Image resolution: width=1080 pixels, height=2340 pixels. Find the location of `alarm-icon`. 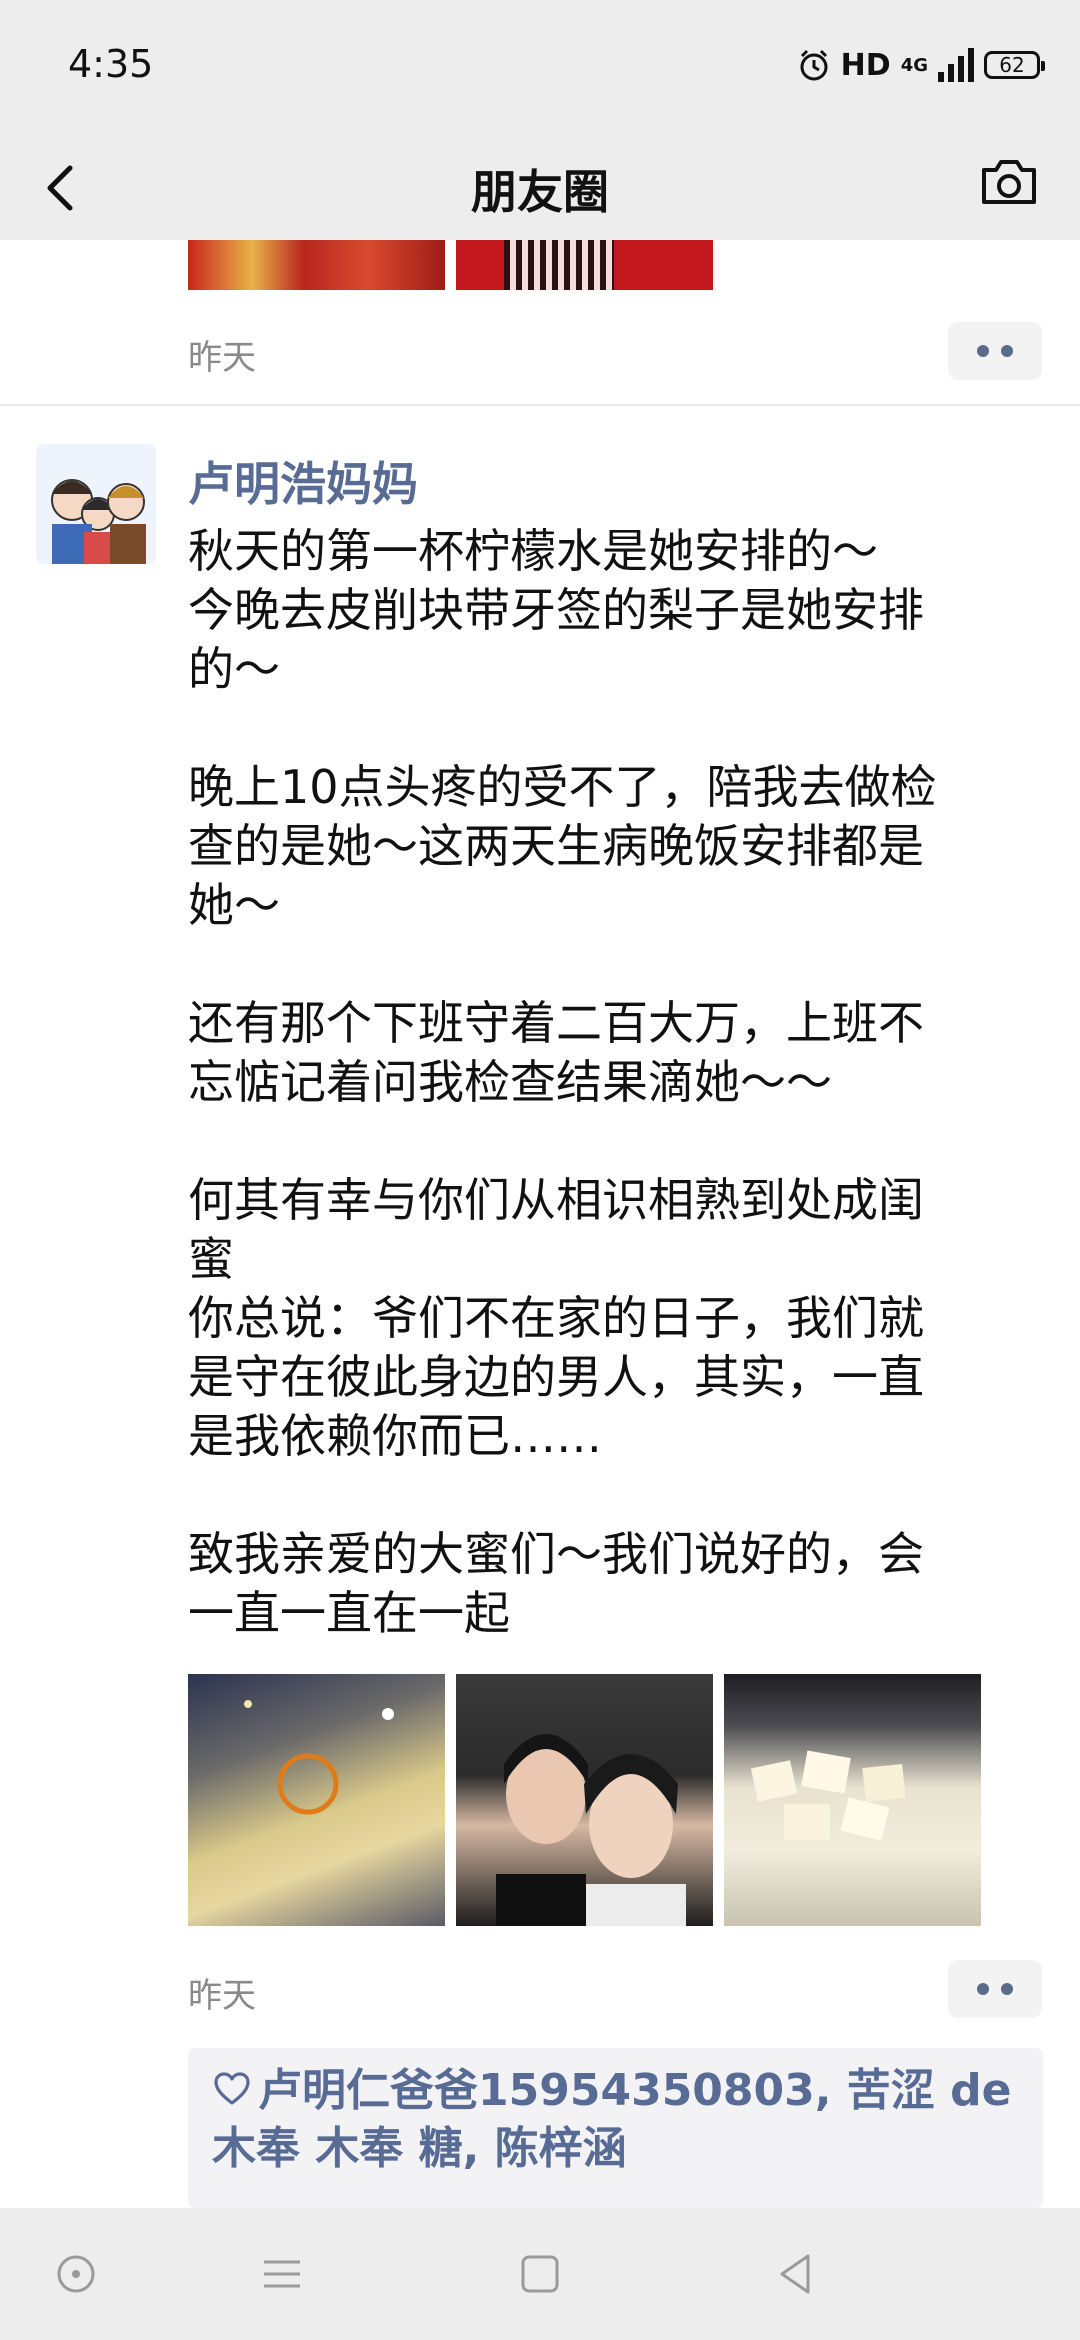

alarm-icon is located at coordinates (814, 65).